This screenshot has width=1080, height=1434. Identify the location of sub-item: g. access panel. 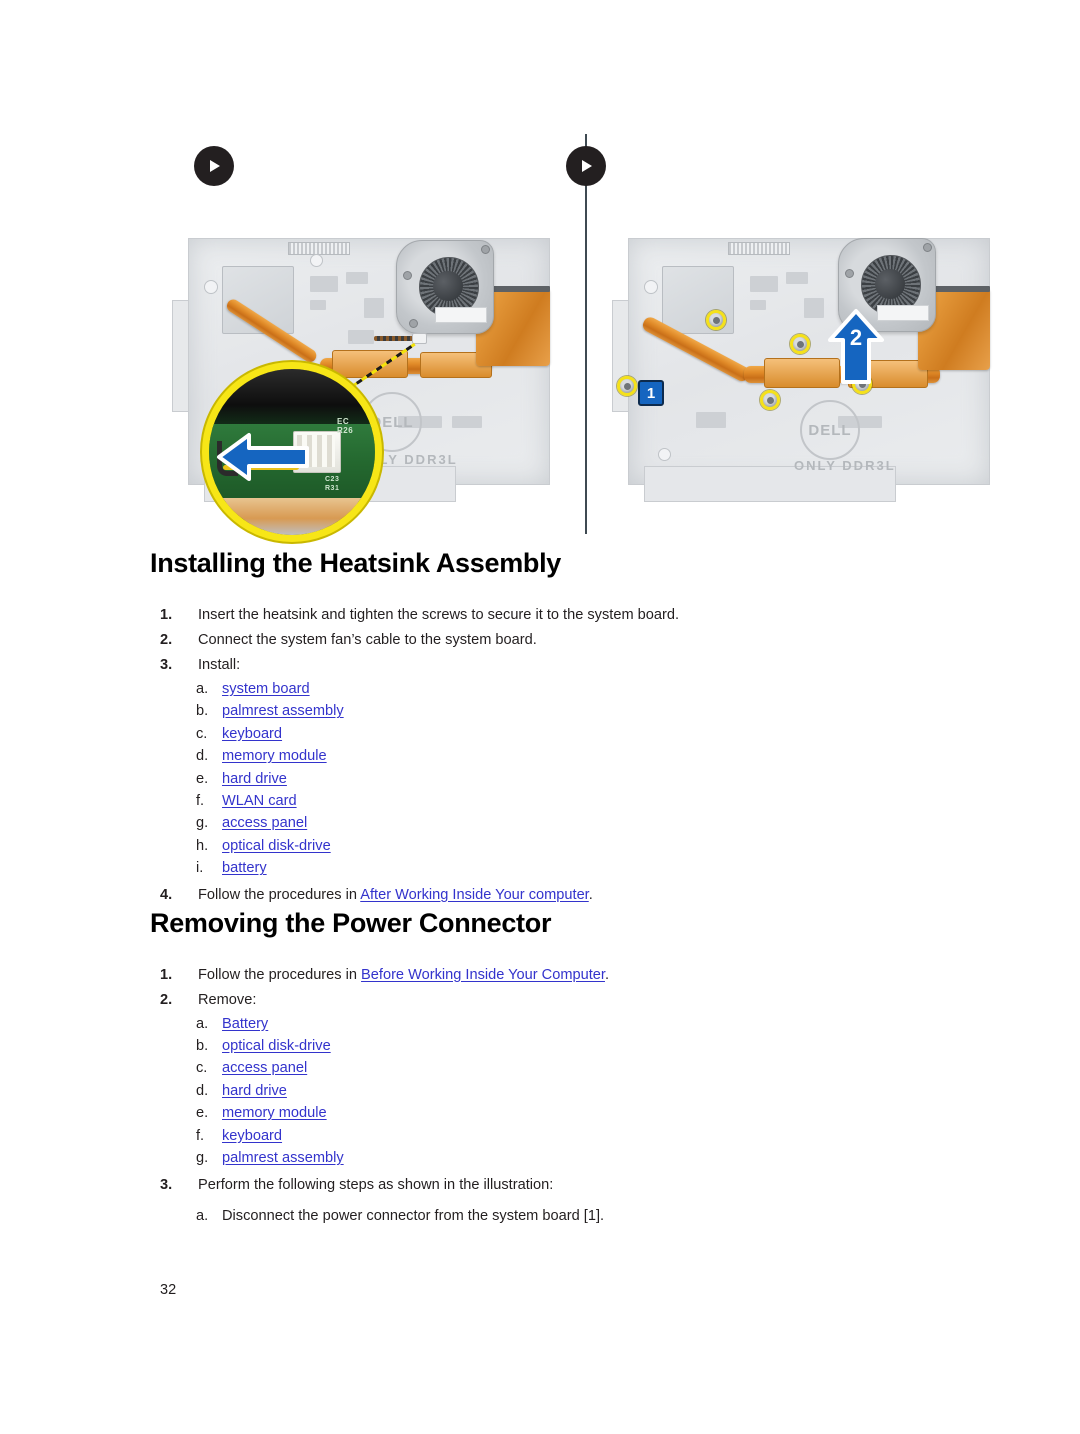
(545, 823).